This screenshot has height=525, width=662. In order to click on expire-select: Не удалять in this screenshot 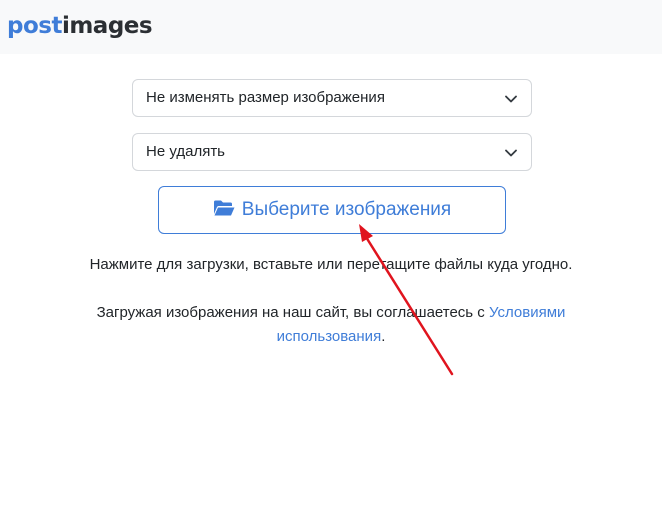, I will do `click(332, 152)`.